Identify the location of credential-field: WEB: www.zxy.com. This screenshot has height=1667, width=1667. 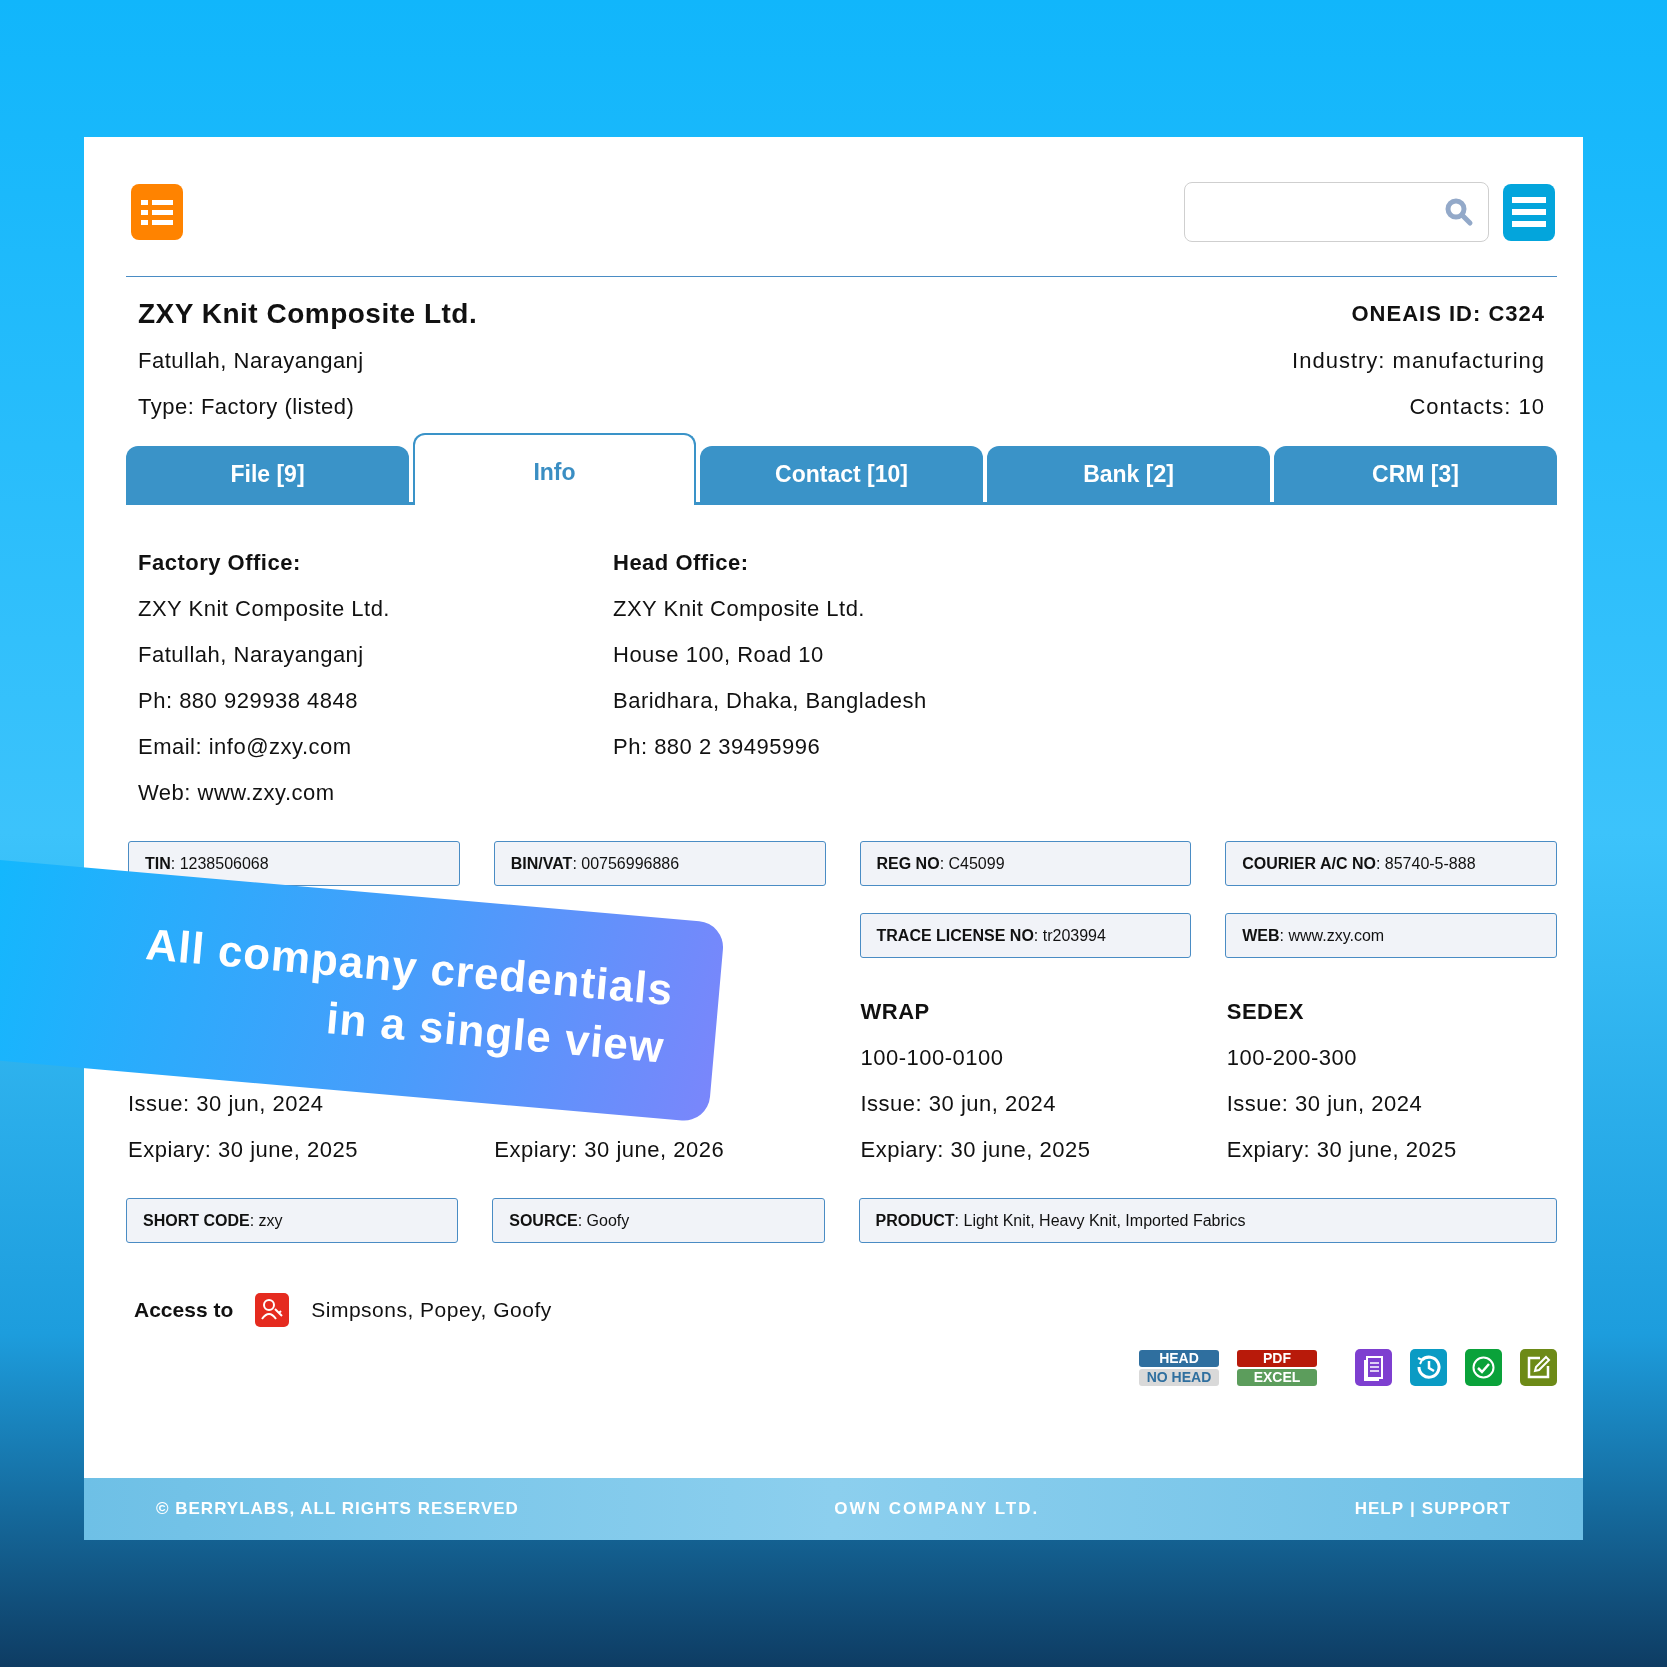
(1391, 935).